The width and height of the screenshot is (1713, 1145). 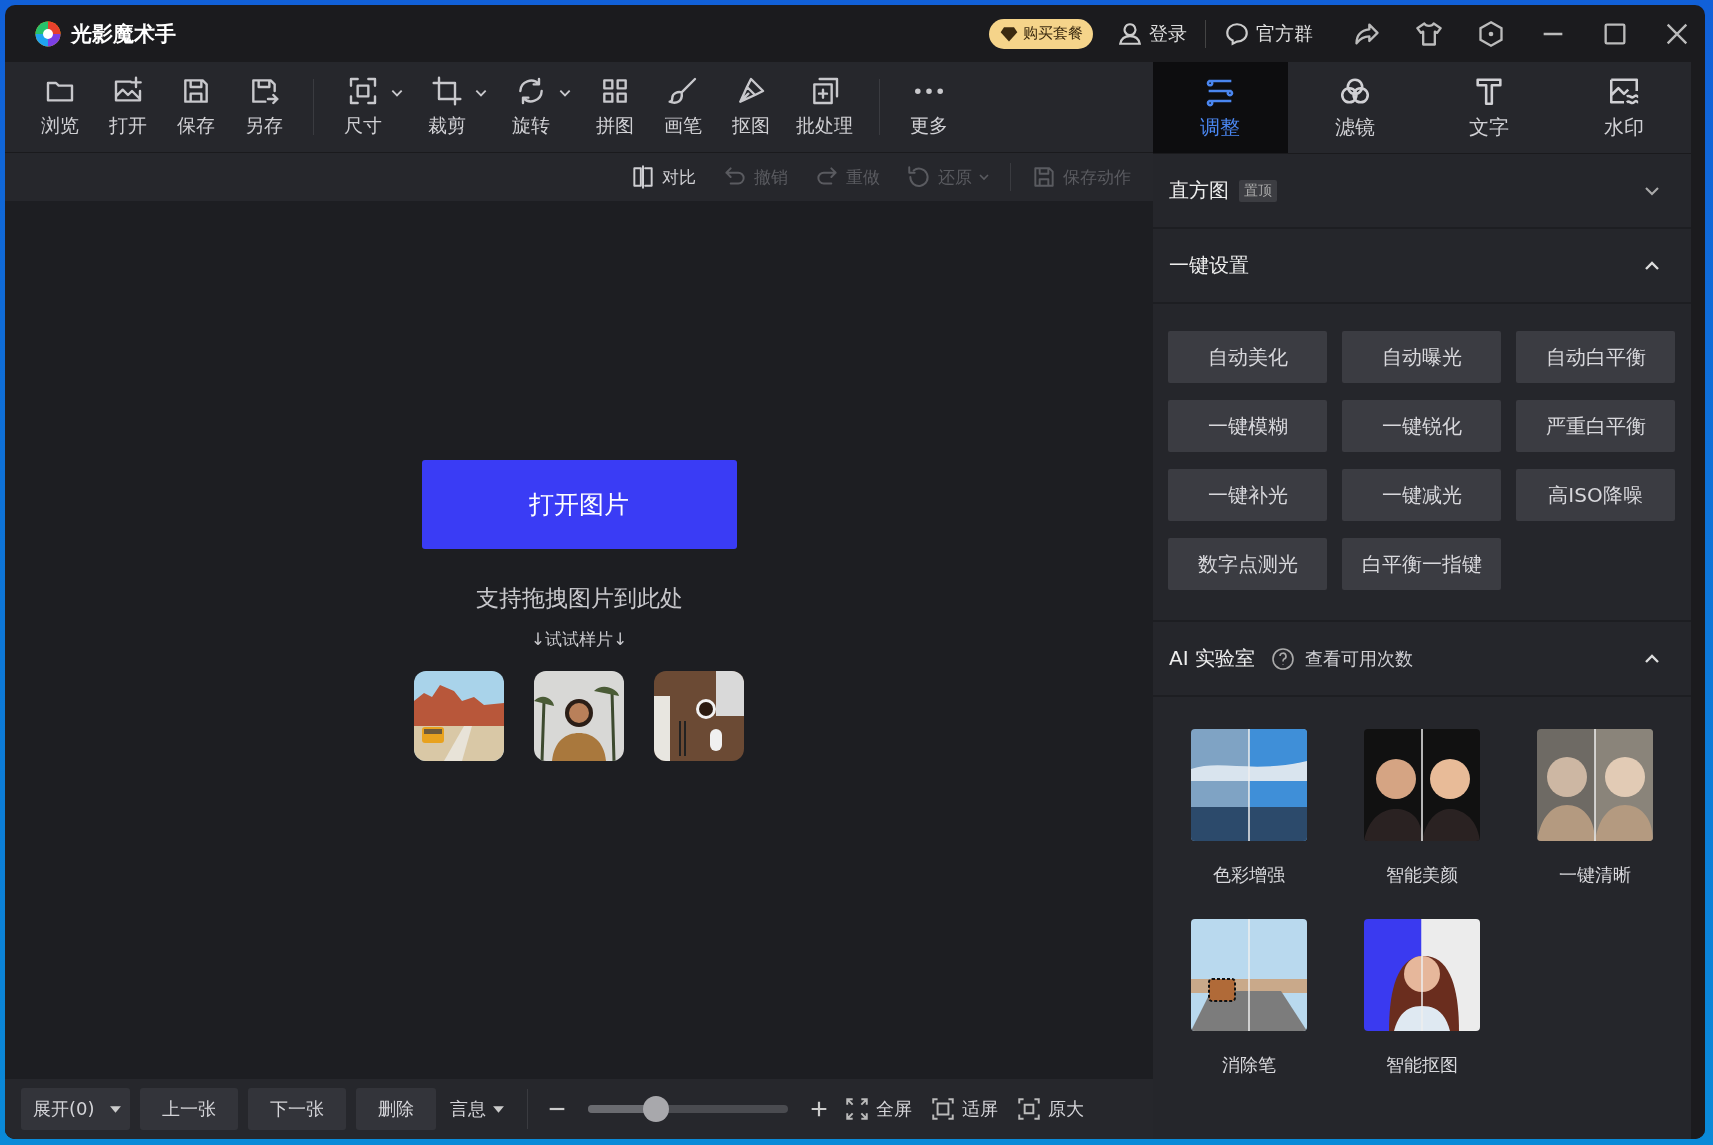 I want to click on preset-button: 自动美化, so click(x=1247, y=357).